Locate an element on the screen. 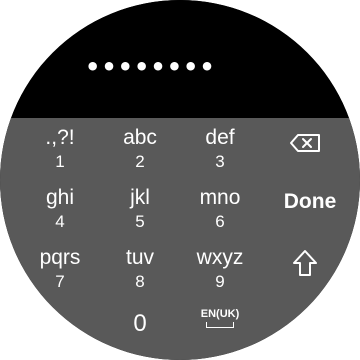  key-9: wxyz 9 is located at coordinates (220, 269).